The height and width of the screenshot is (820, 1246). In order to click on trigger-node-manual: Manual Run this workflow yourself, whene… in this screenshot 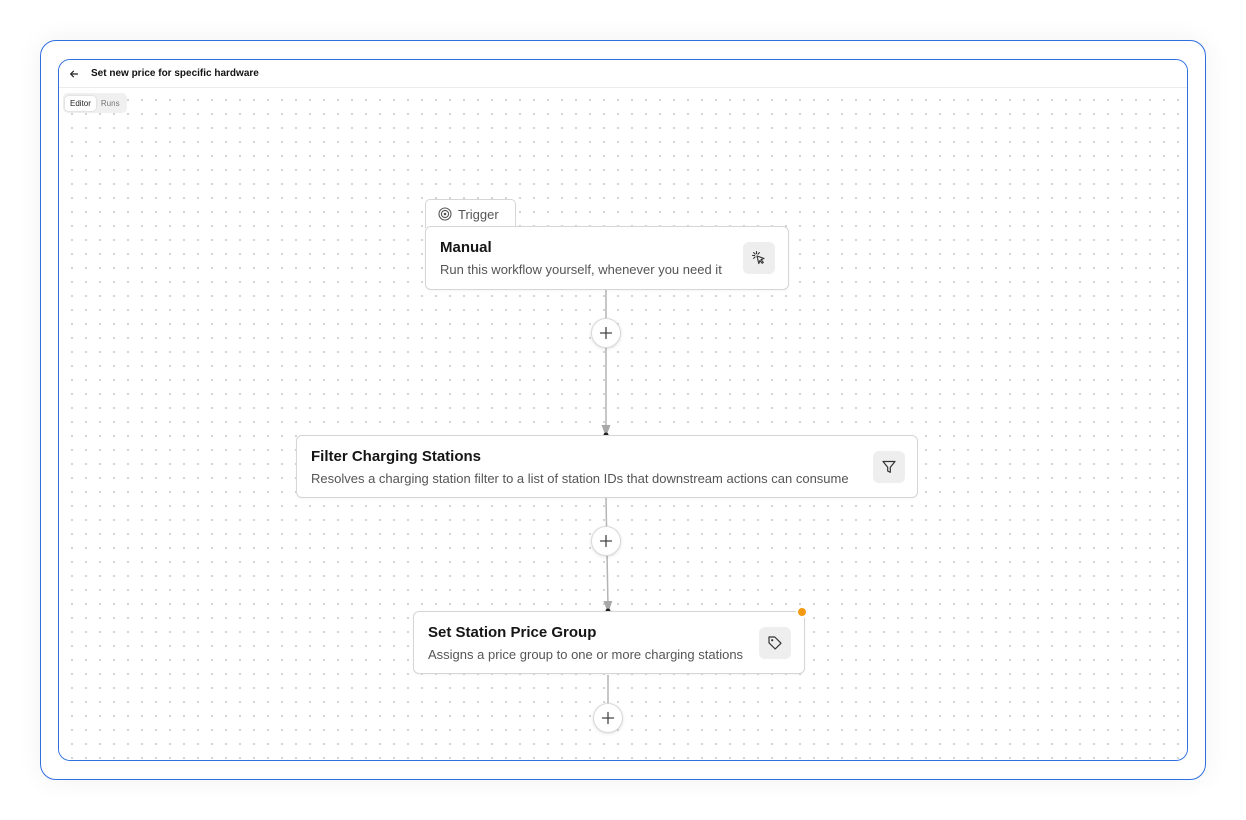, I will do `click(607, 258)`.